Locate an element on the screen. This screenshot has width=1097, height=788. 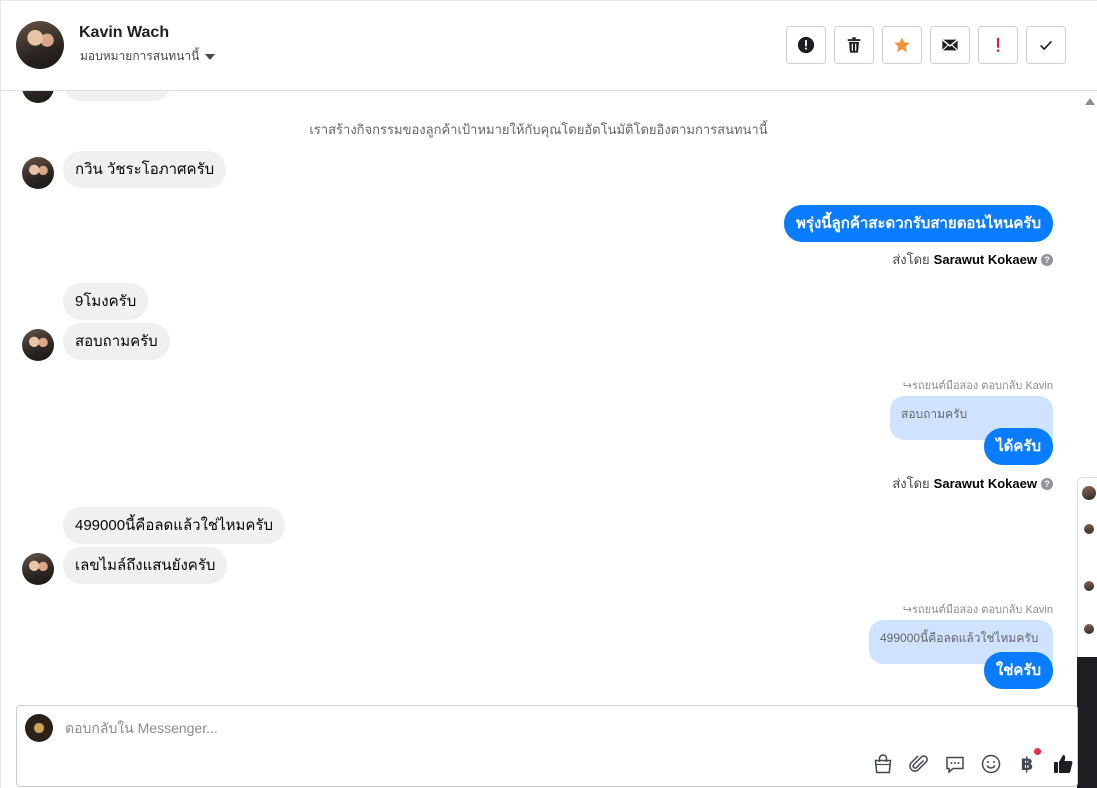
mark-unread-button is located at coordinates (950, 45).